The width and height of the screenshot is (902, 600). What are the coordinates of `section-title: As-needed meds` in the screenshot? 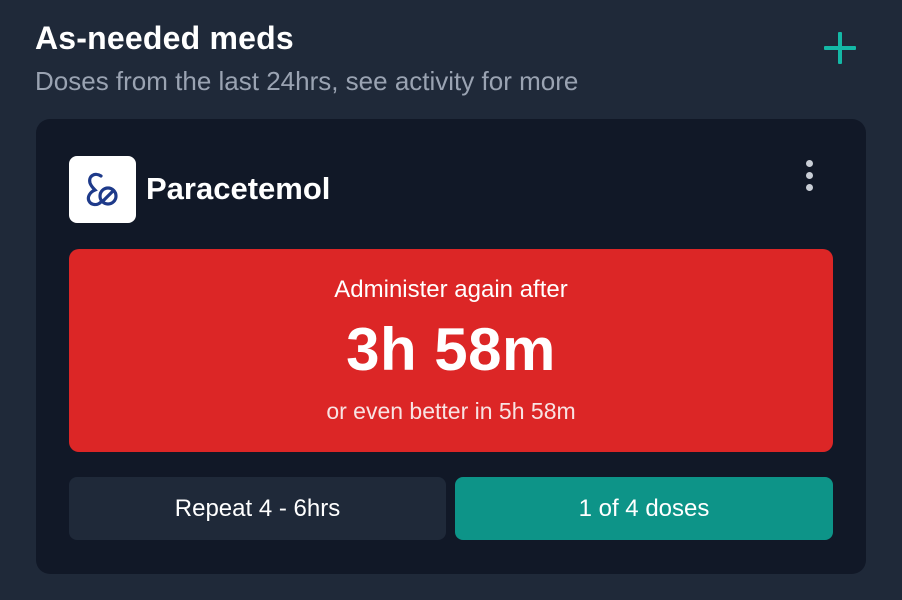 It's located at (164, 38).